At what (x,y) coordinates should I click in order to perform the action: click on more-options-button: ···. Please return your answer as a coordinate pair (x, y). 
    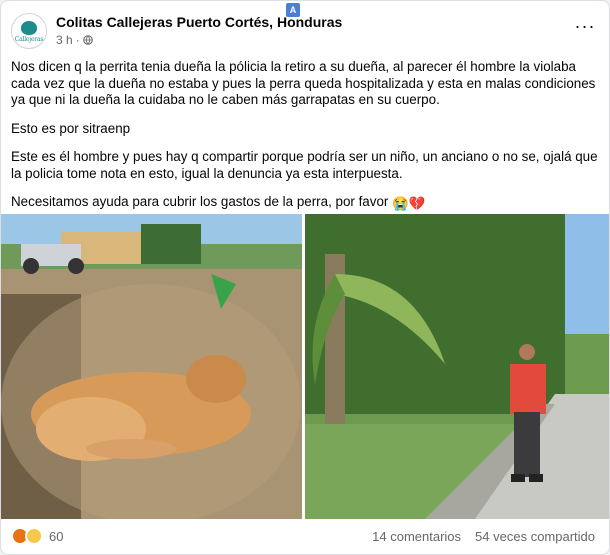
    Looking at the image, I should click on (585, 27).